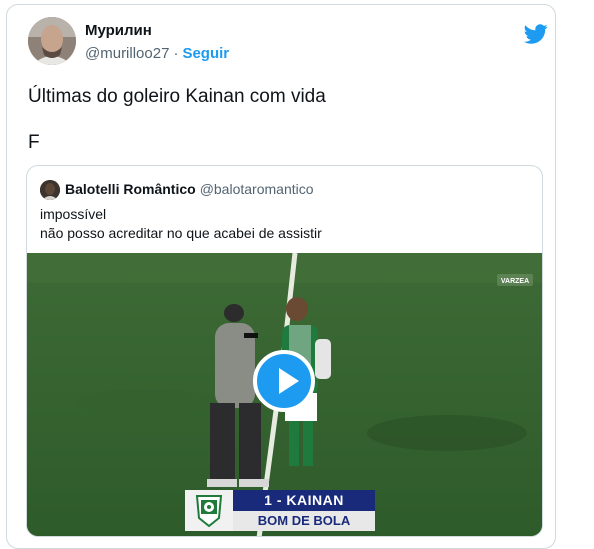 Image resolution: width=594 pixels, height=549 pixels. I want to click on twitter-bird-icon, so click(536, 34).